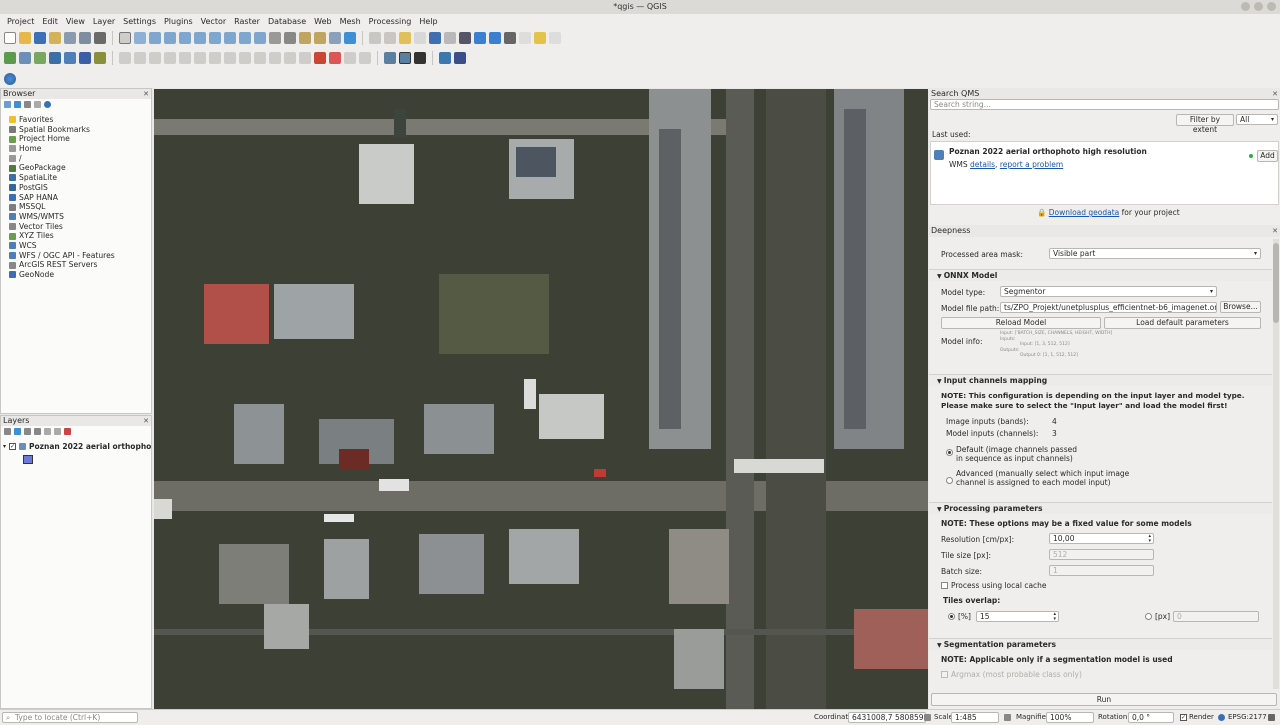 The image size is (1280, 725). Describe the element at coordinates (76, 446) in the screenshot. I see `layer-row: ▾ ✓ Poznan 2022 aerial orthophoto h` at that location.